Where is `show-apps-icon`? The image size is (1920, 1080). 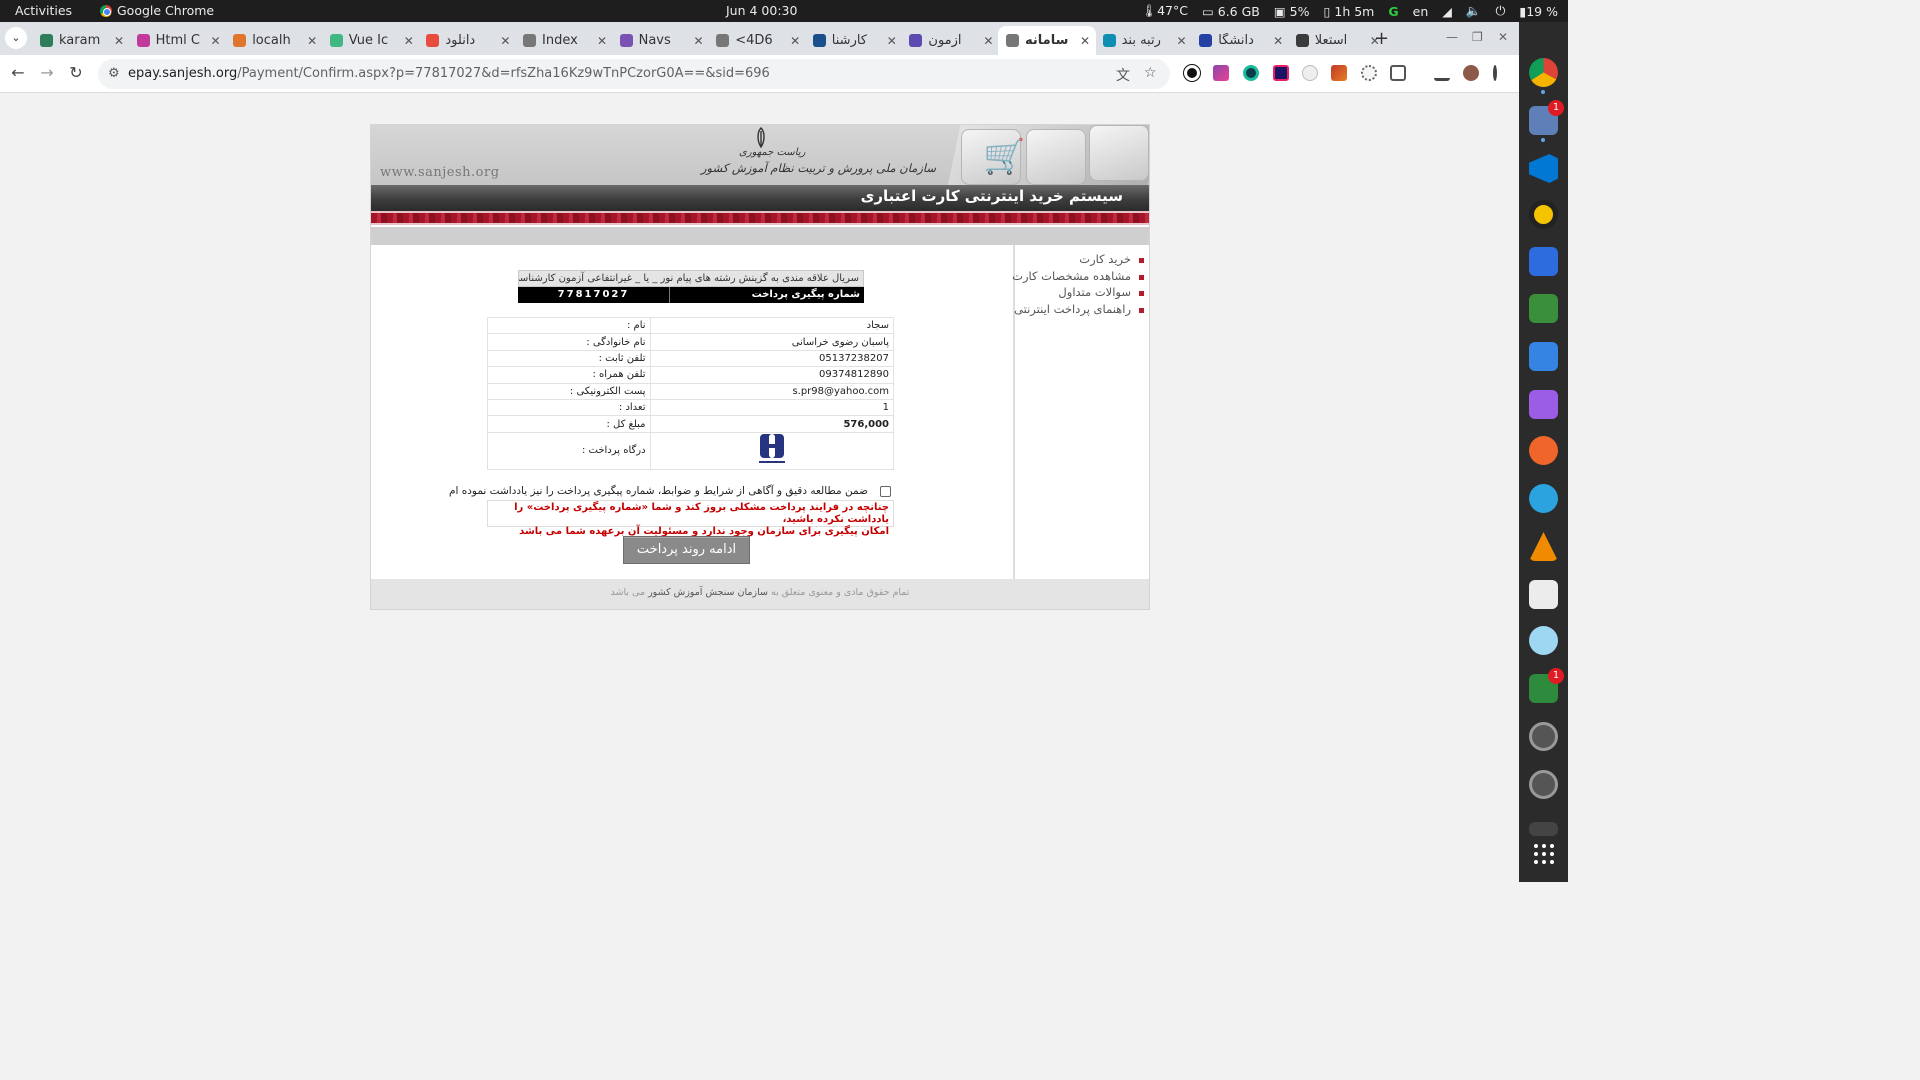
show-apps-icon is located at coordinates (1544, 854).